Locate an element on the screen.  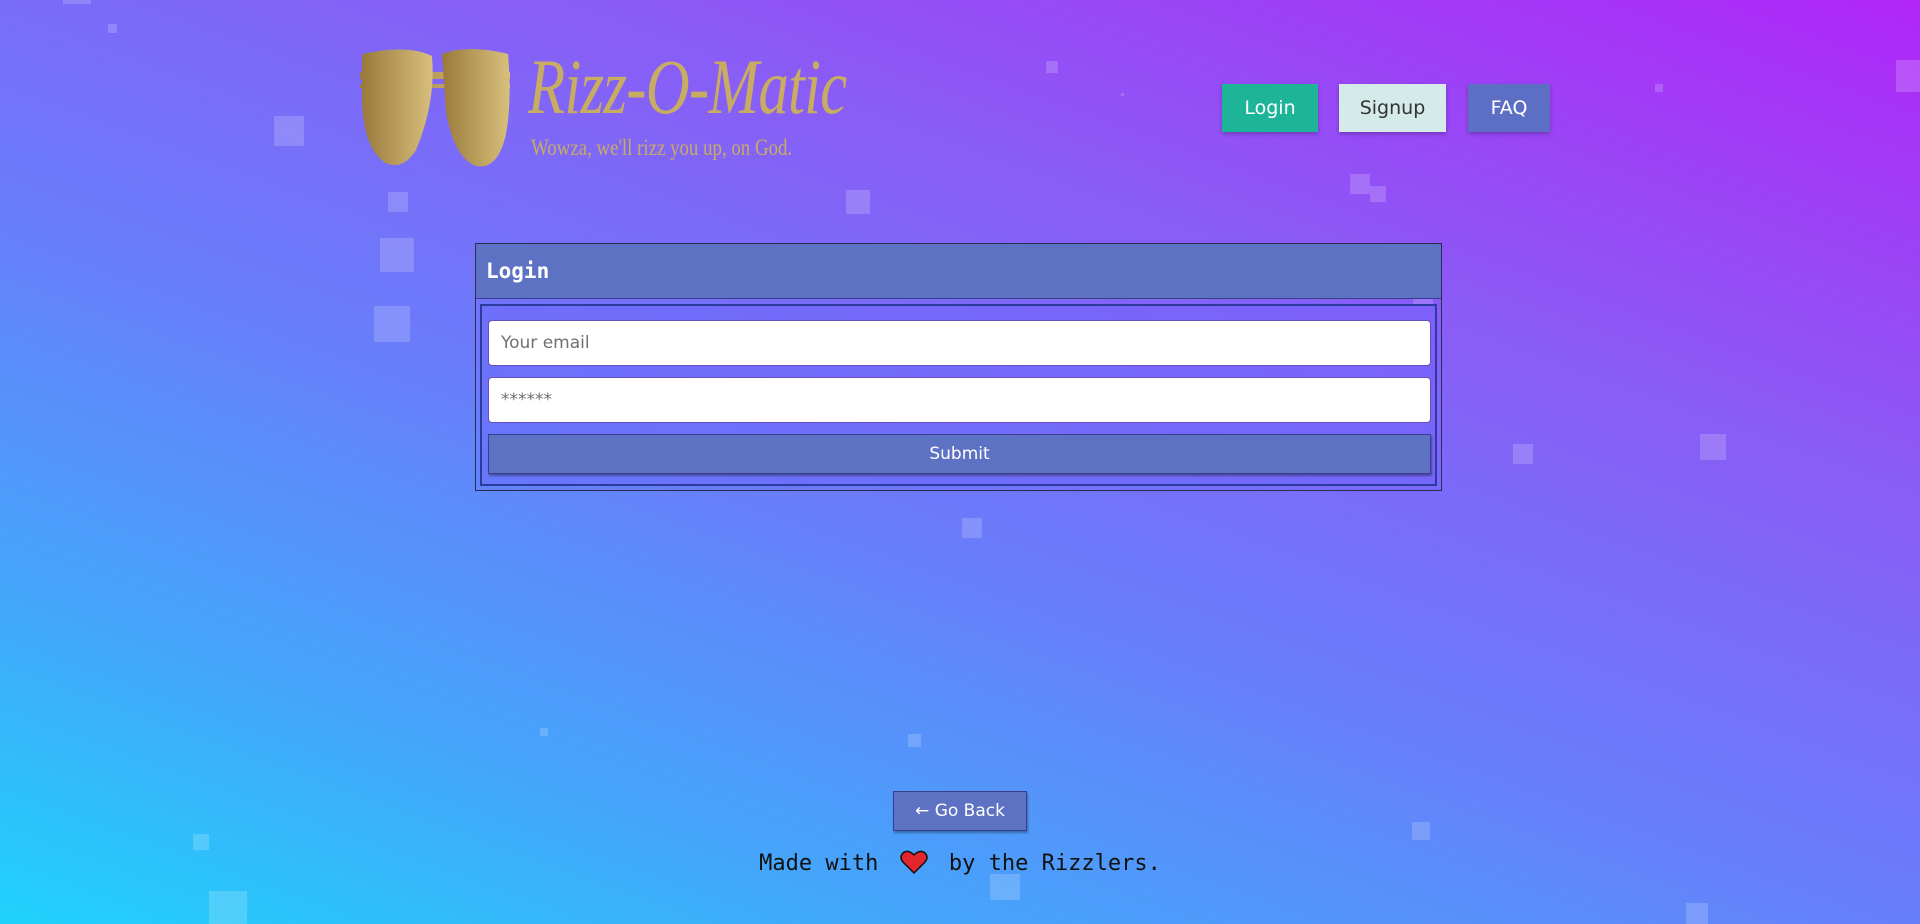
footer-prefix: Made with is located at coordinates (819, 863).